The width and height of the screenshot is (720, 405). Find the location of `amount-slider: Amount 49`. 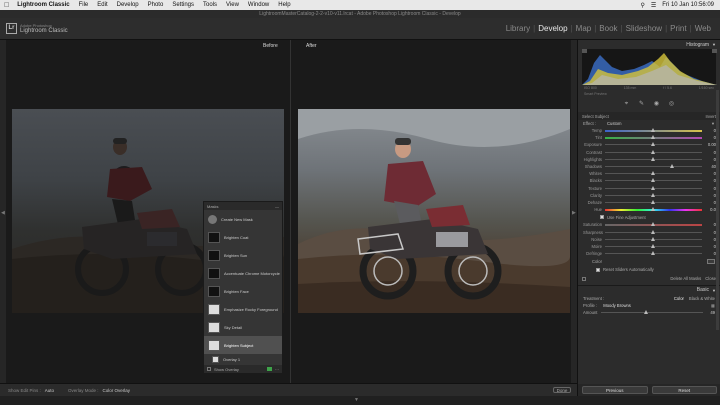

amount-slider: Amount 49 is located at coordinates (649, 312).